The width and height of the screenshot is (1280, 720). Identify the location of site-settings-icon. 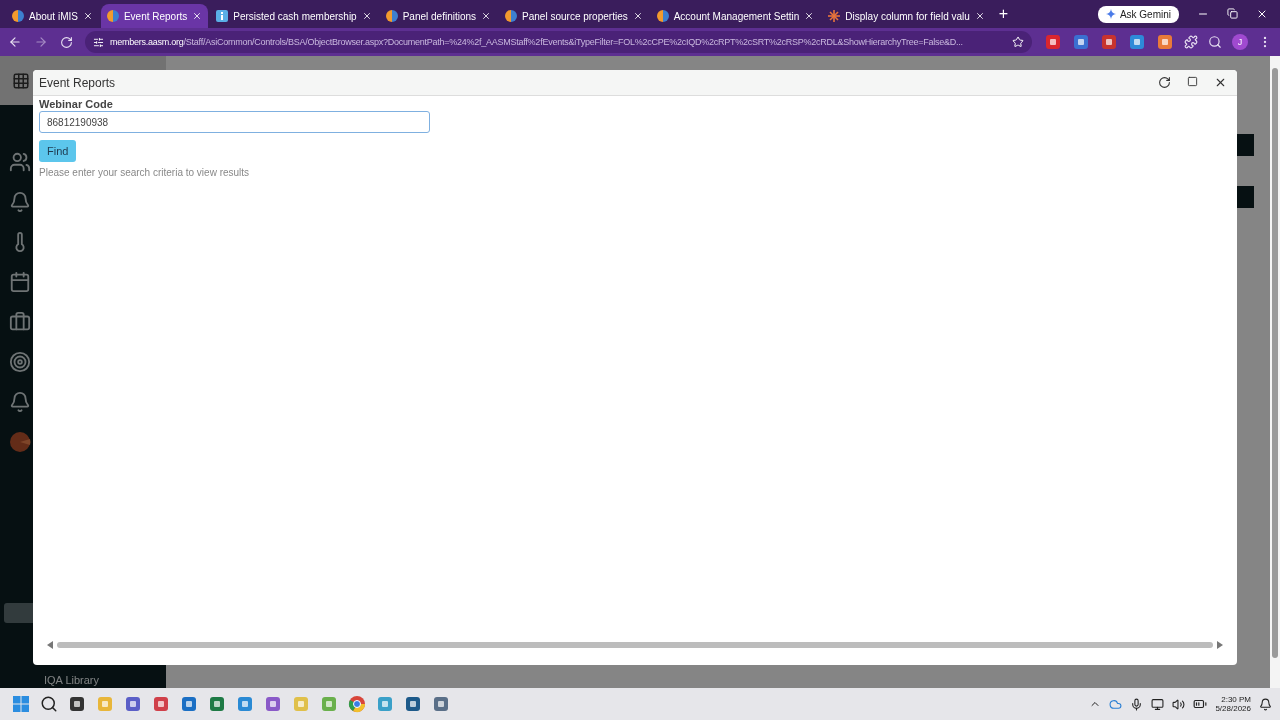
(98, 42).